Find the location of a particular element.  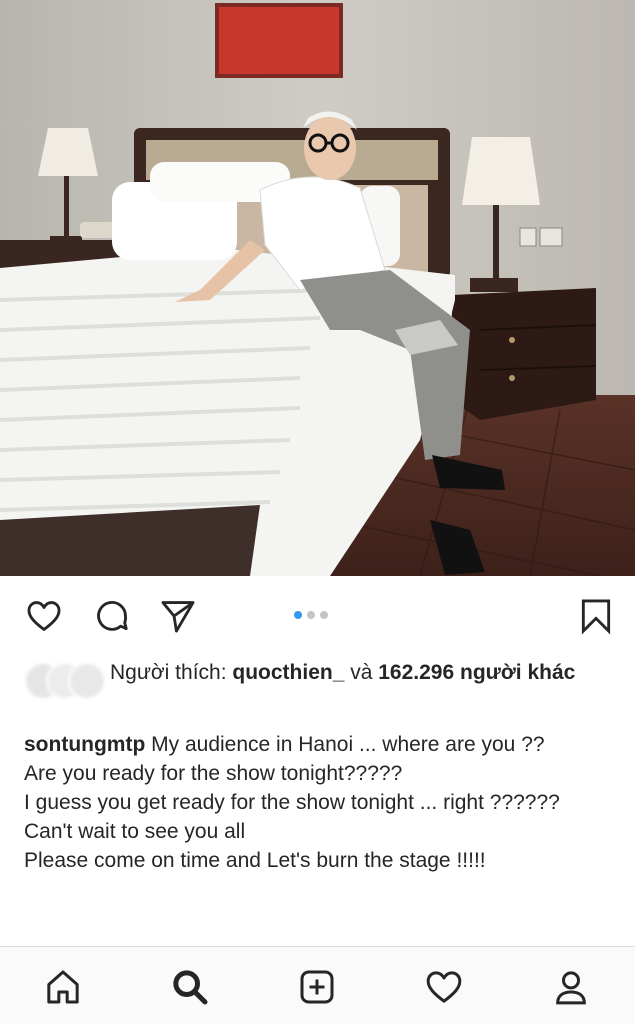

first-liker-username: quocthien_ is located at coordinates (288, 672).